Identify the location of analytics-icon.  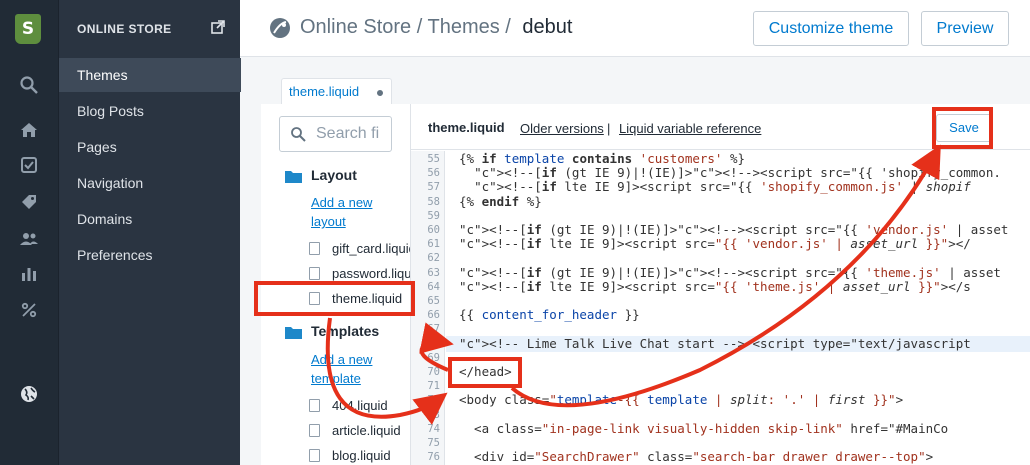
(29, 274).